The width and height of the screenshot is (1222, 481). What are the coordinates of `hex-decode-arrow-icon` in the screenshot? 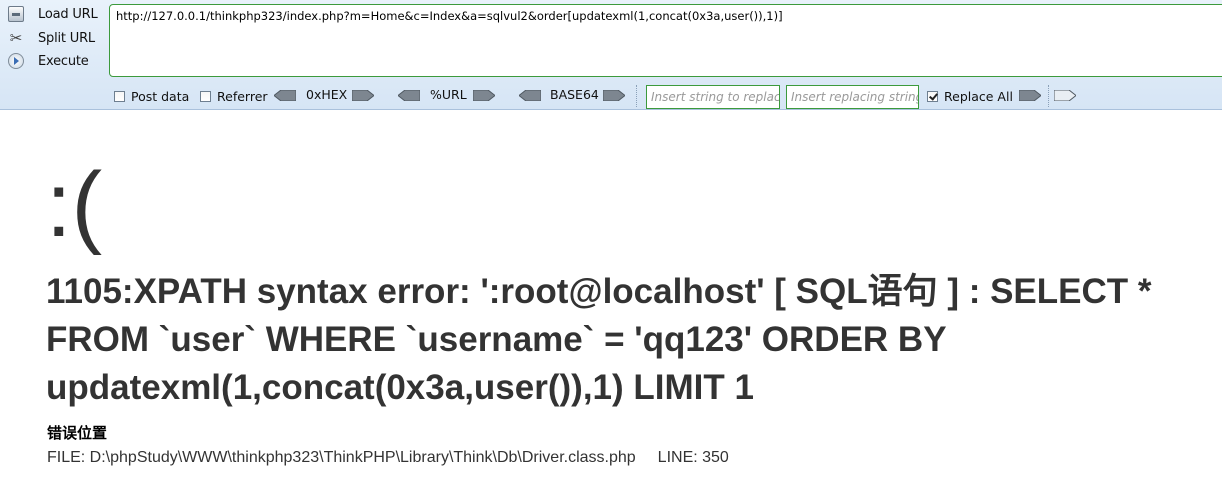 It's located at (285, 95).